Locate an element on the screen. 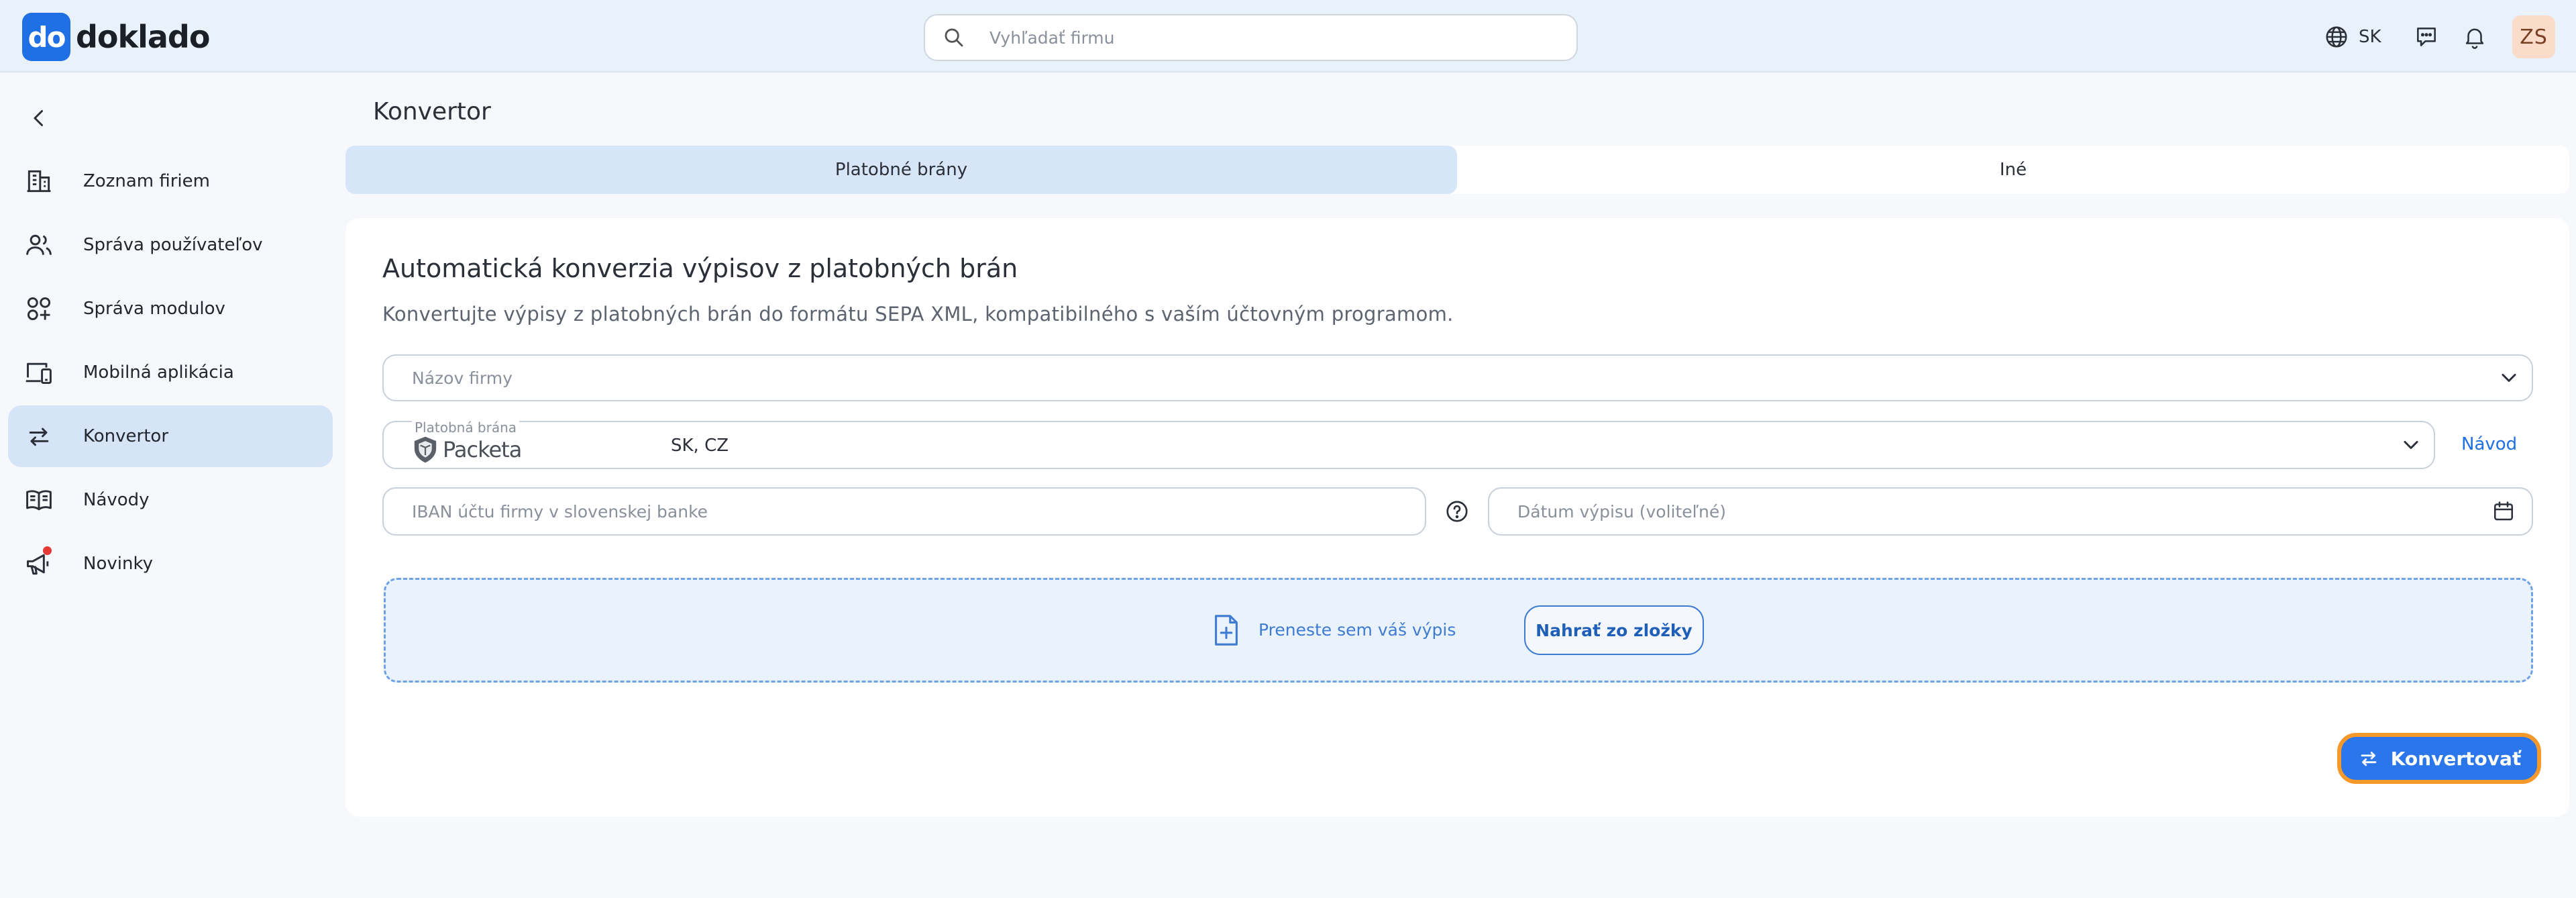 The image size is (2576, 898). tab-bar: Platobné brány Iné is located at coordinates (1457, 170).